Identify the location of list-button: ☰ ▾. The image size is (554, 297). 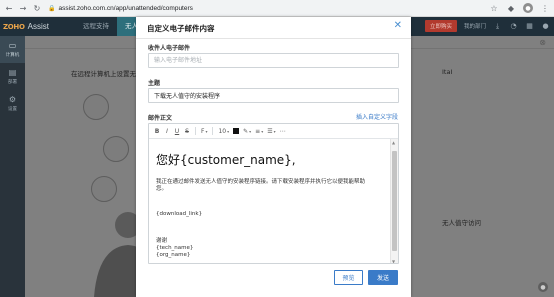
(271, 131).